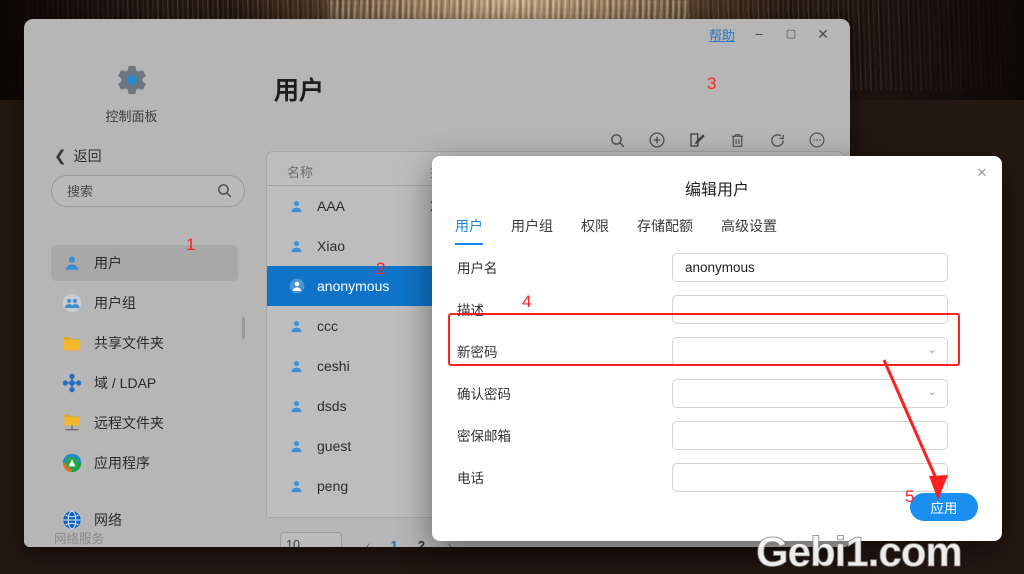 Image resolution: width=1024 pixels, height=574 pixels. I want to click on username-field, so click(810, 267).